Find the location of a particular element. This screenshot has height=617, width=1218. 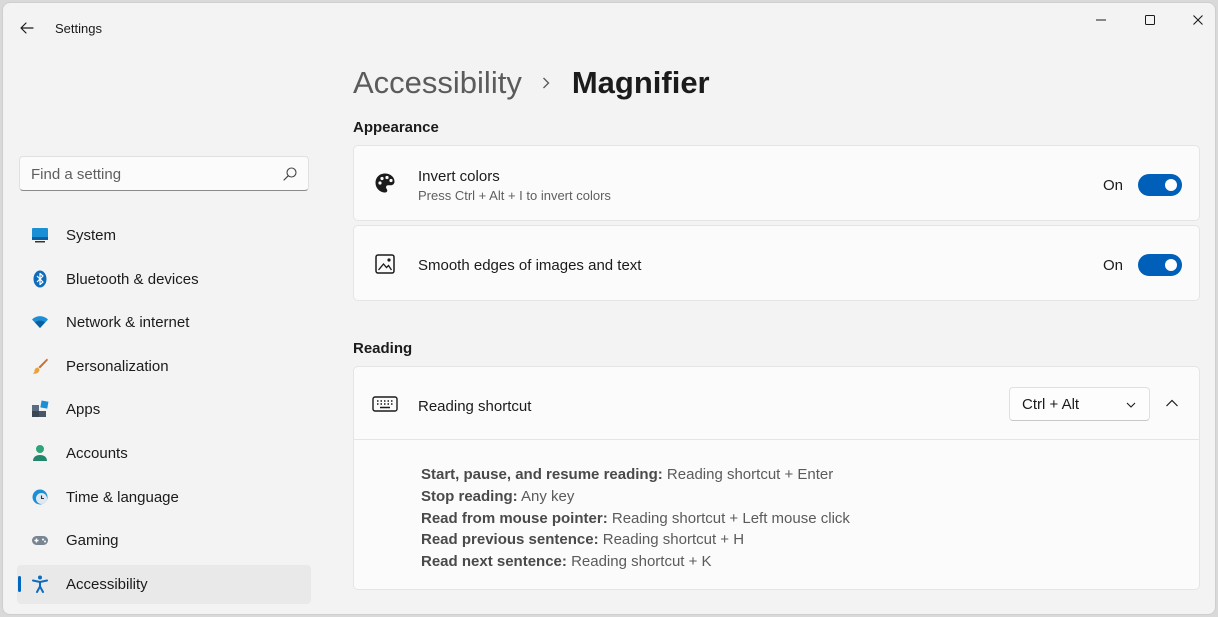

shortcut-value: Reading shortcut + Left mouse click is located at coordinates (730, 518).